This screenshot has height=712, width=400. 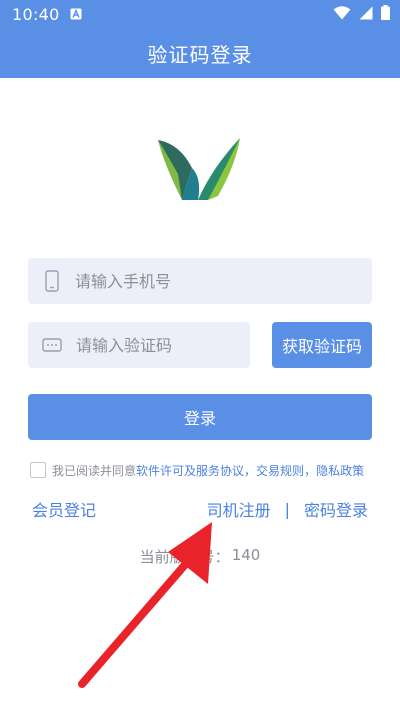 I want to click on password-login-link: 密码登录, so click(x=336, y=509).